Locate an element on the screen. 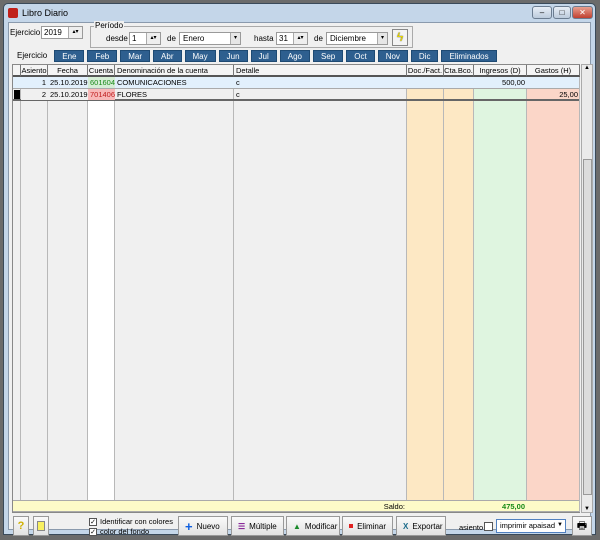 Image resolution: width=600 pixels, height=540 pixels. multiple-button: ☰ Múltiple is located at coordinates (257, 526).